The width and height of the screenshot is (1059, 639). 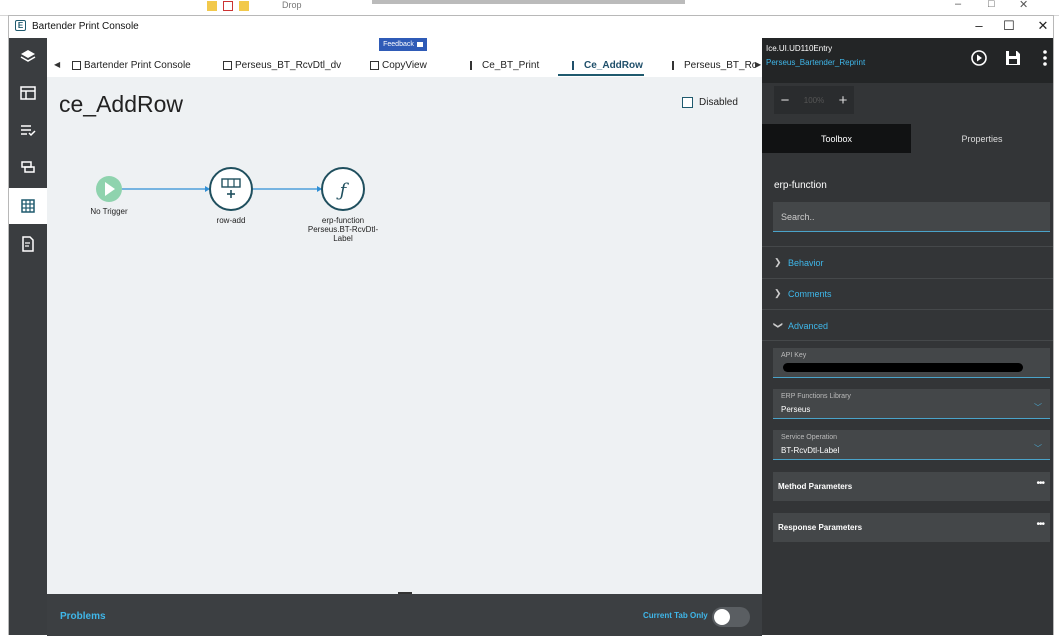 I want to click on zoom-control: − 100% +, so click(x=814, y=100).